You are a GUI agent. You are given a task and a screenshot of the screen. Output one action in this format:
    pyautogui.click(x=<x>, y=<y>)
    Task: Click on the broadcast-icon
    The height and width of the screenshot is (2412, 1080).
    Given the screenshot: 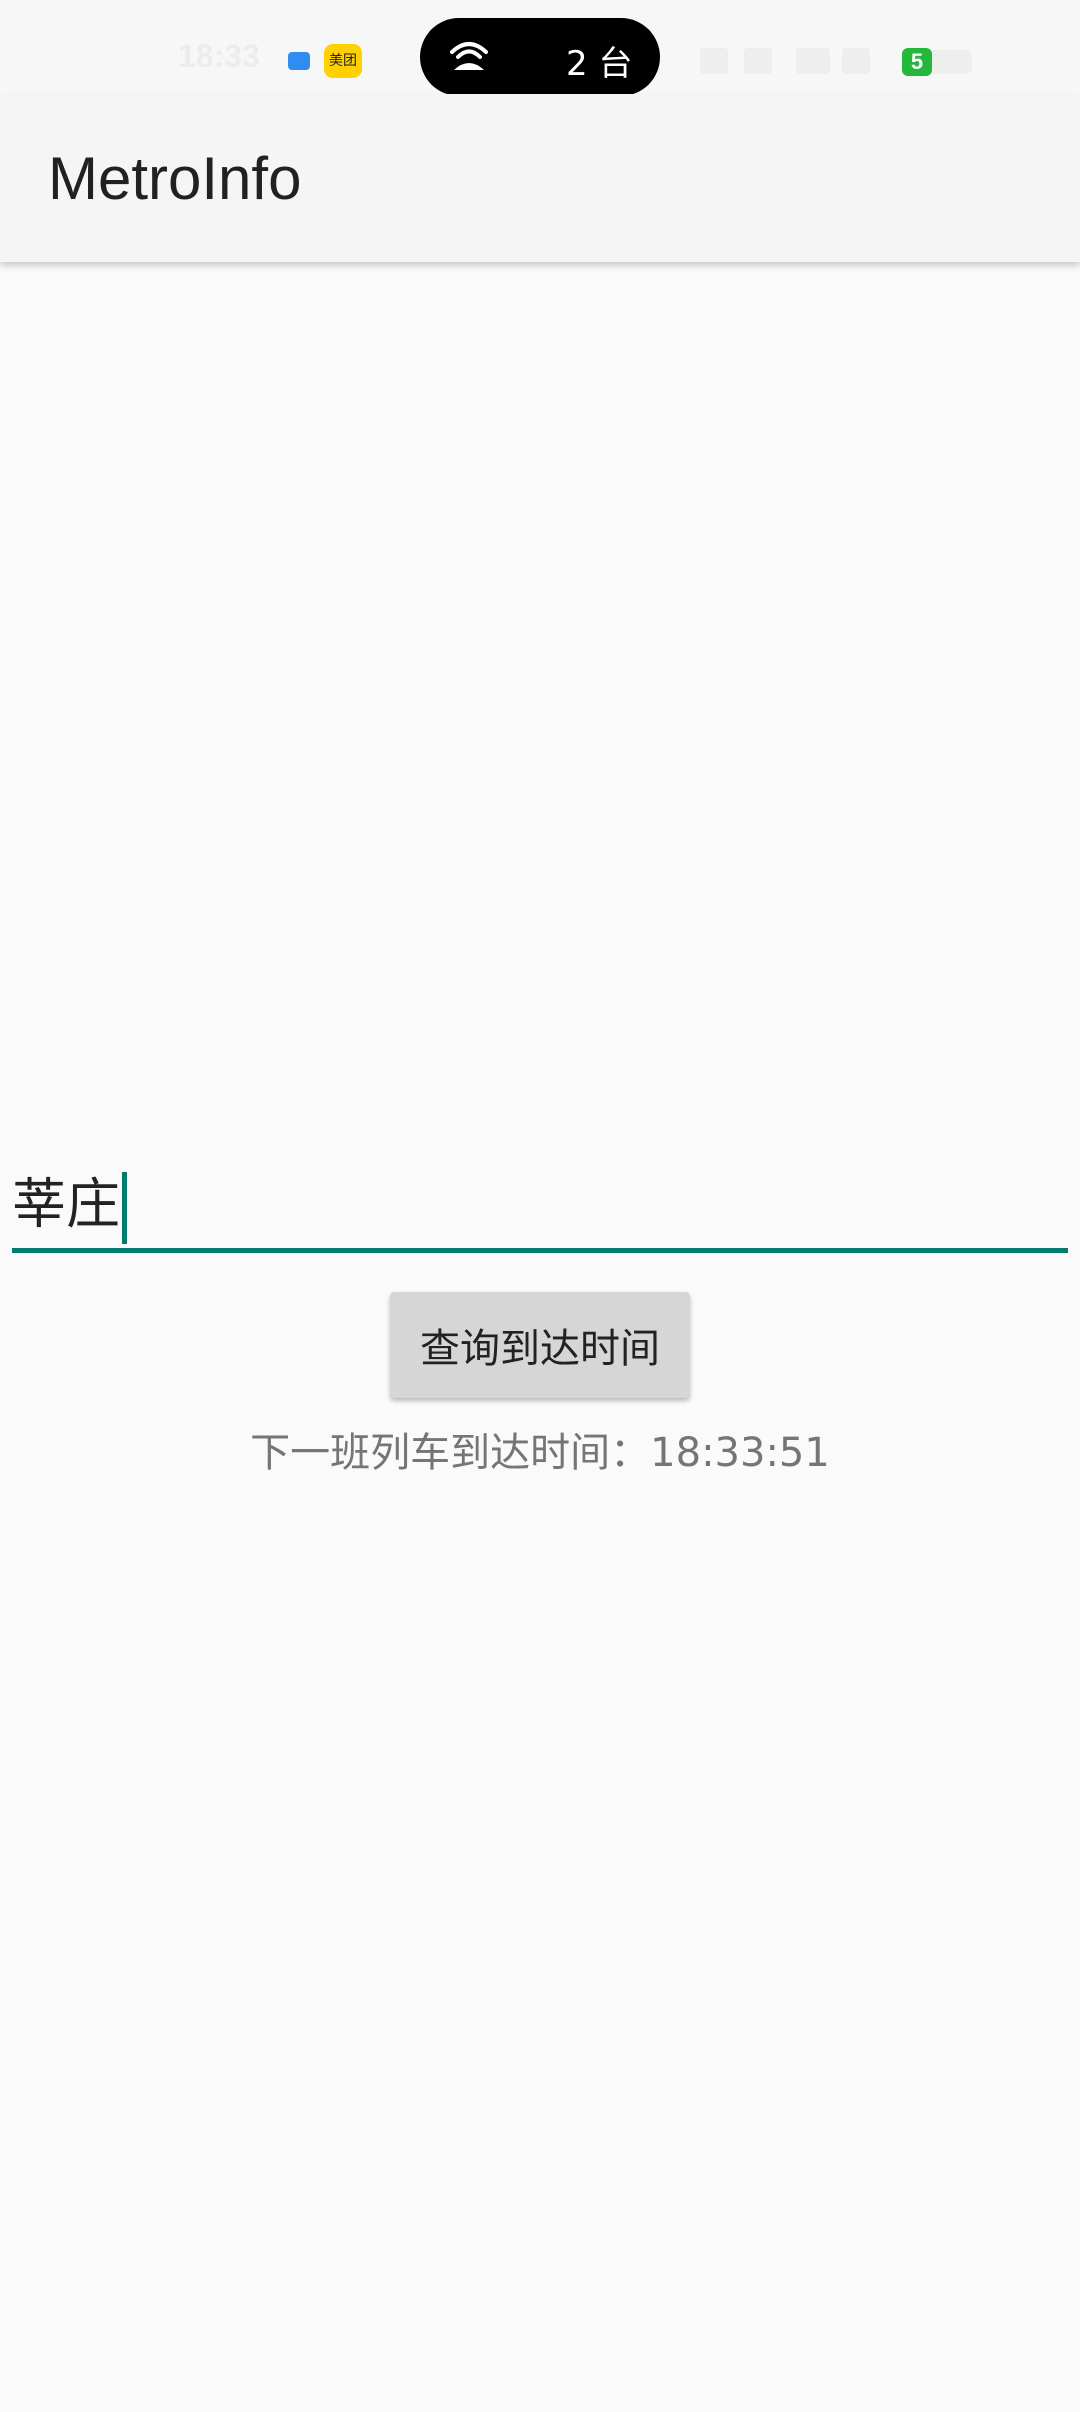 What is the action you would take?
    pyautogui.click(x=469, y=56)
    